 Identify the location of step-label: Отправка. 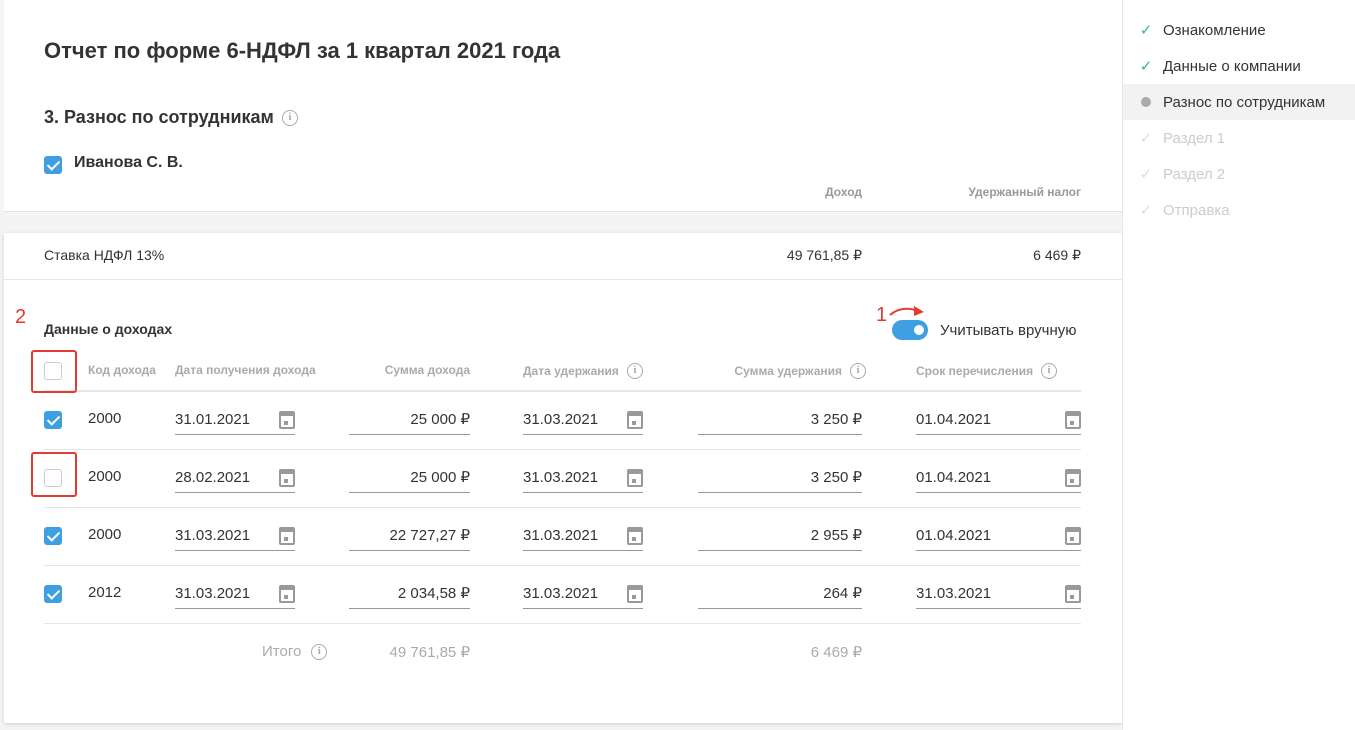
(1196, 210).